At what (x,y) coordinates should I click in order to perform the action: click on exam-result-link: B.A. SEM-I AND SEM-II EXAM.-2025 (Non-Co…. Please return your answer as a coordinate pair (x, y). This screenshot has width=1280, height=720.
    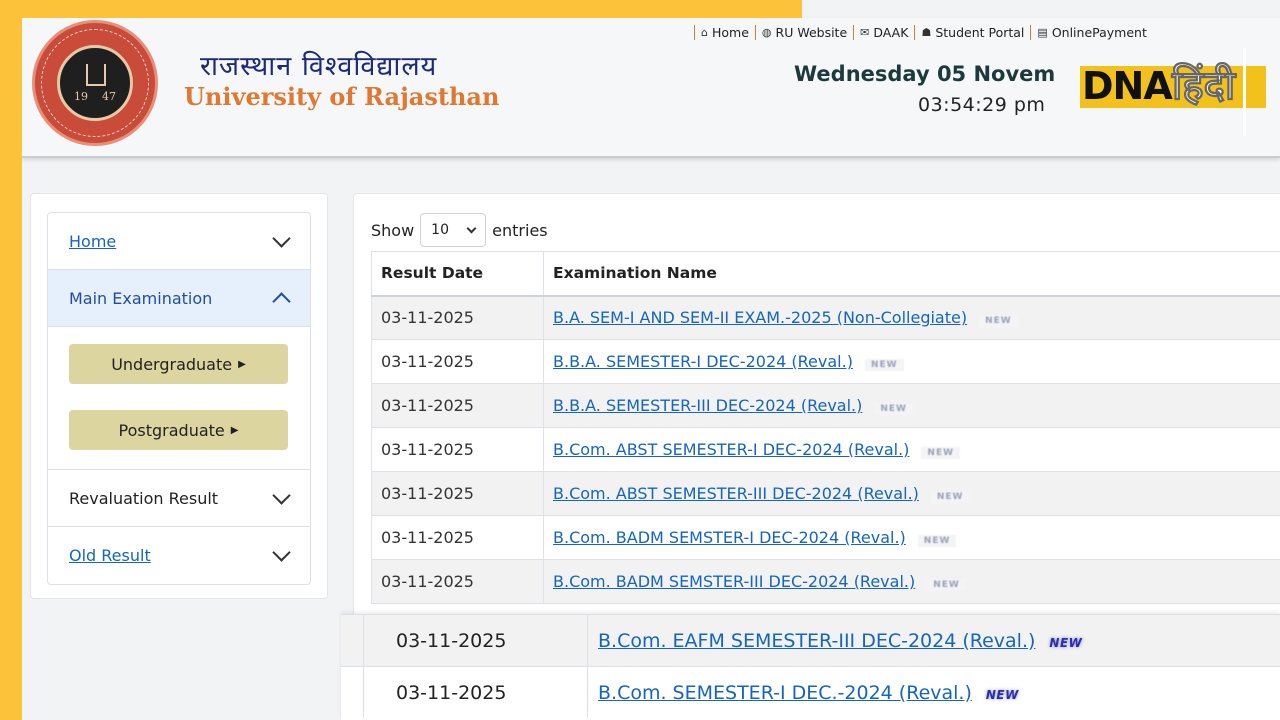
    Looking at the image, I should click on (760, 317).